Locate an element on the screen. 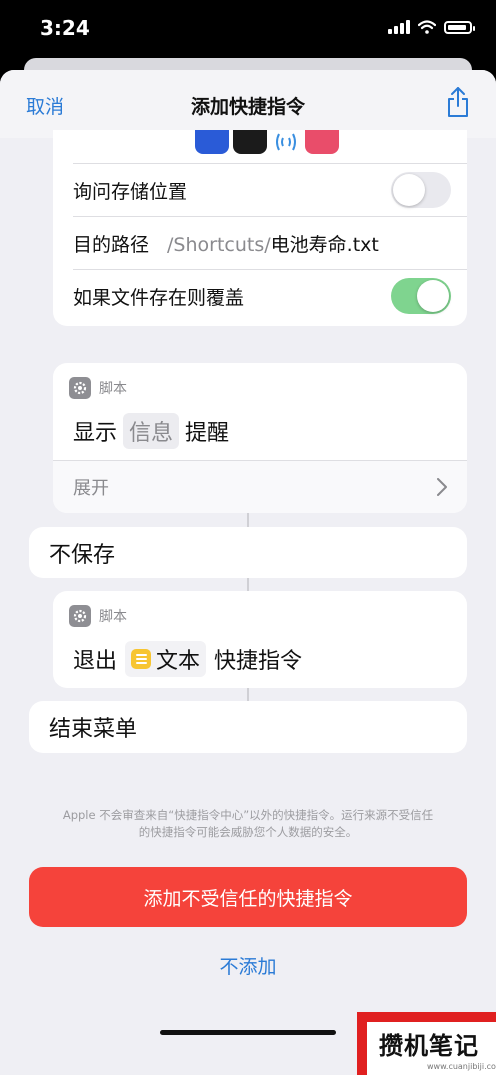 This screenshot has height=1075, width=496. overwrite-row: 如果文件存在则覆盖 is located at coordinates (260, 296).